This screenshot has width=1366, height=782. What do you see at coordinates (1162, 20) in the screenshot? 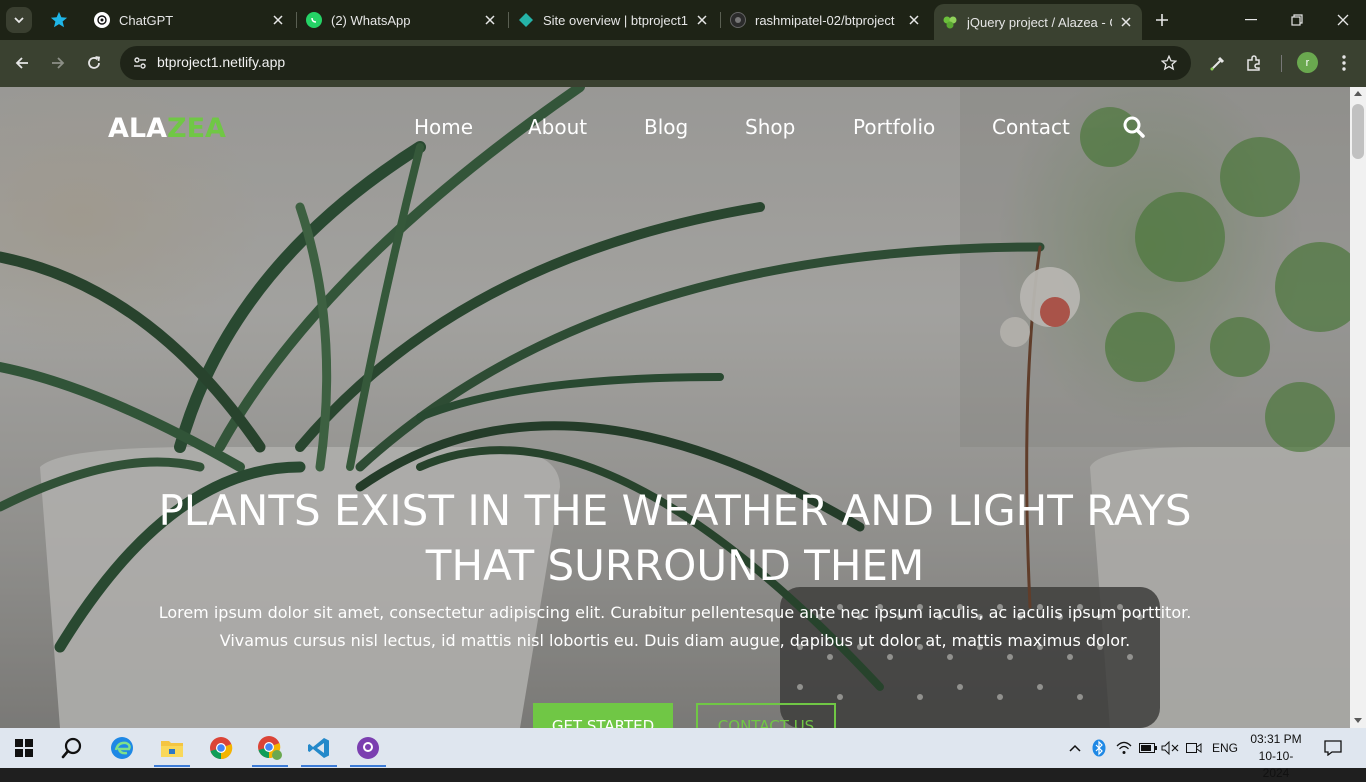
I see `new-tab-plus-icon` at bounding box center [1162, 20].